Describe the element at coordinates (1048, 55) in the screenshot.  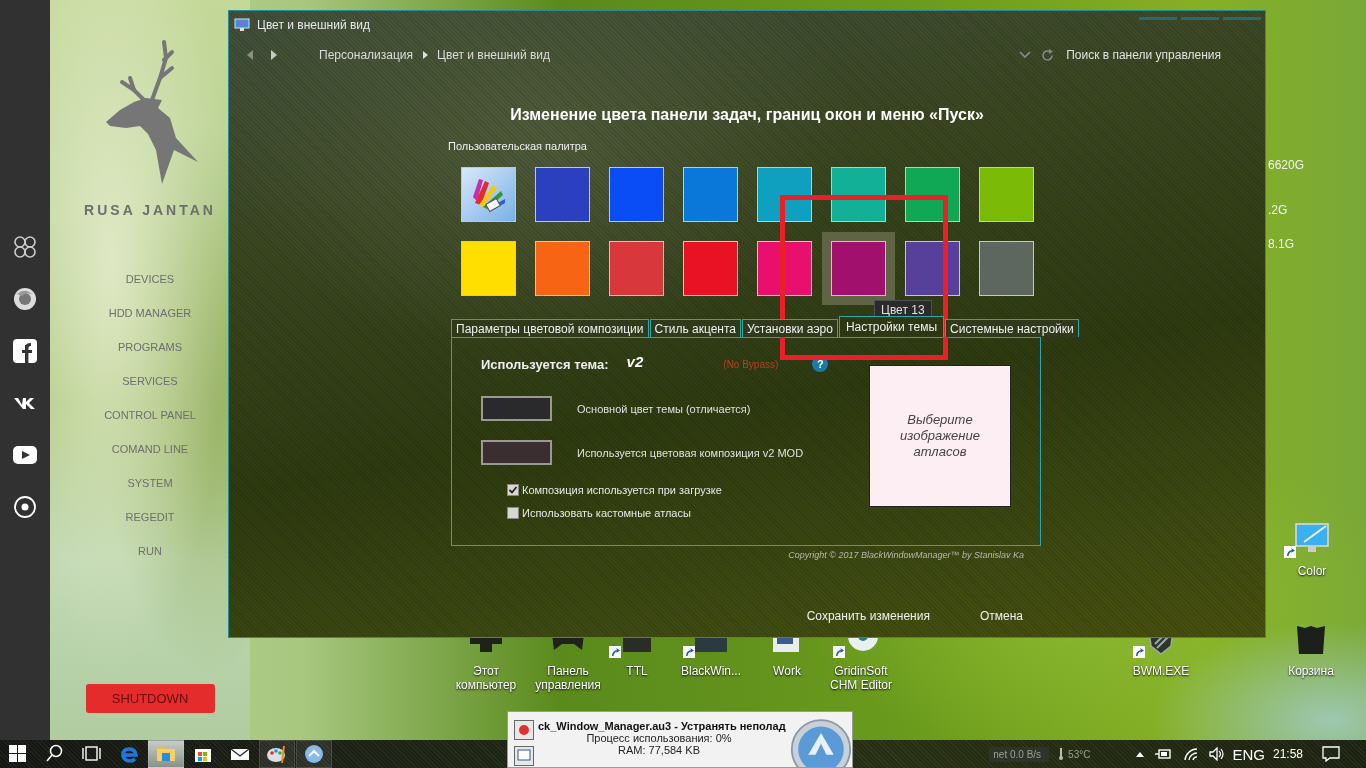
I see `refresh-icon` at that location.